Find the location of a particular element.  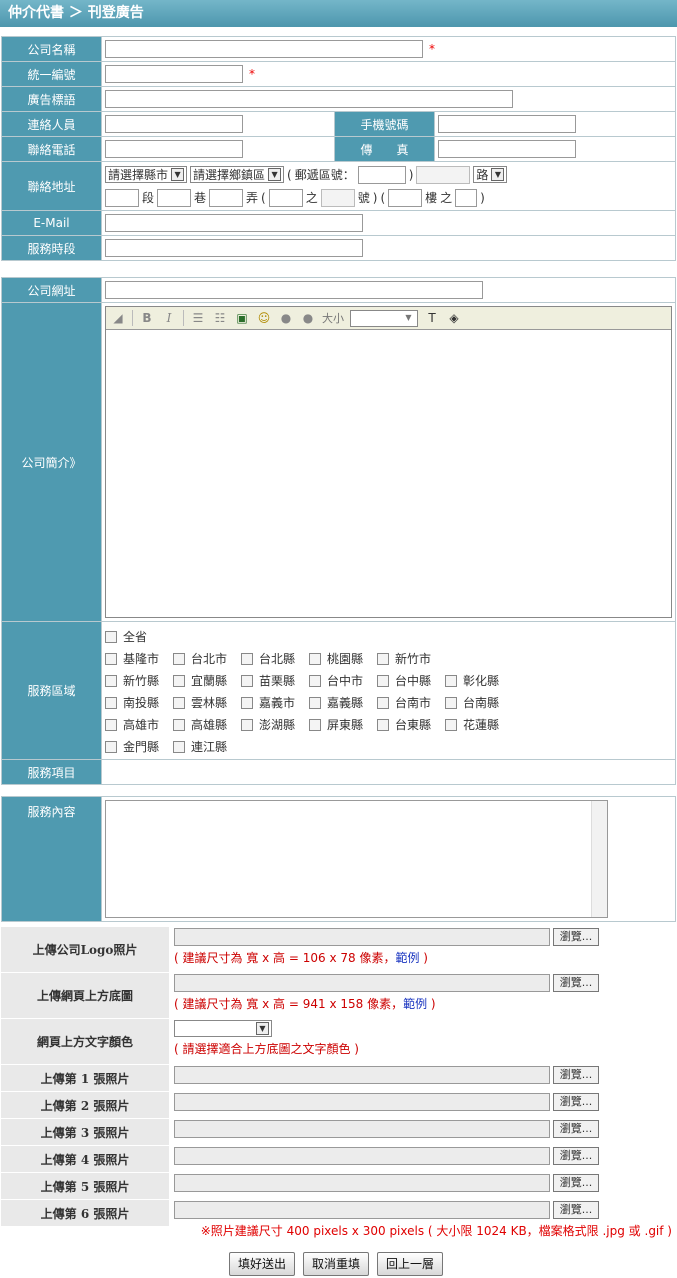

number-input is located at coordinates (285, 197).